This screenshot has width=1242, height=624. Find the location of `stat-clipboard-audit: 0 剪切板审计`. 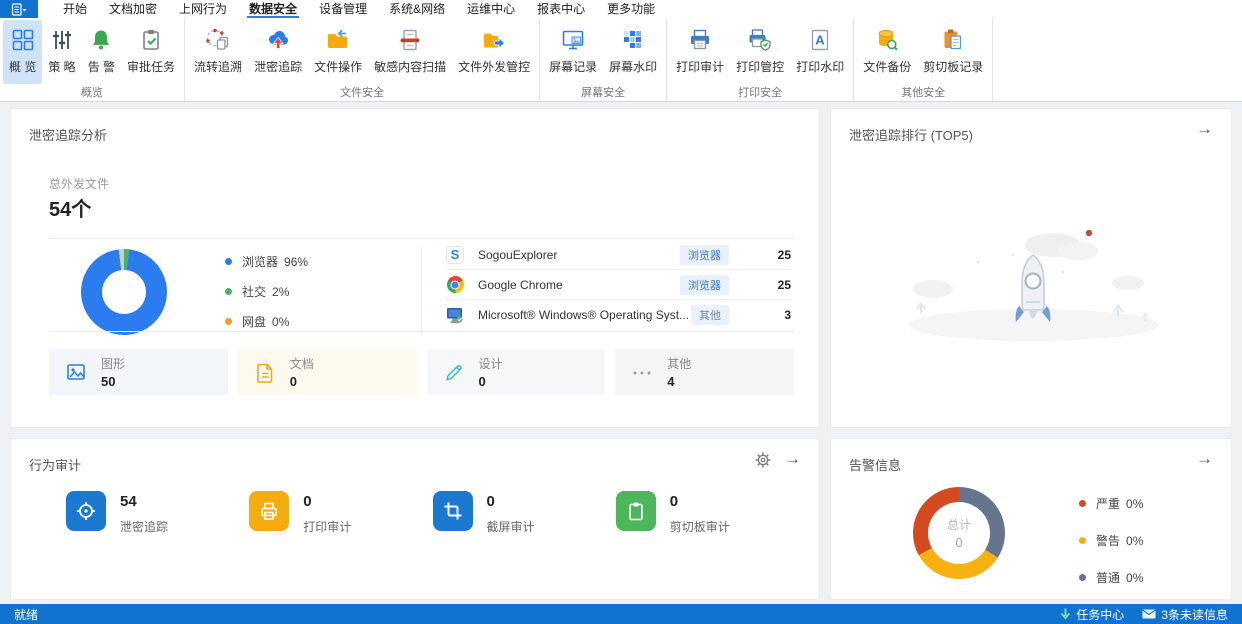

stat-clipboard-audit: 0 剪切板审计 is located at coordinates (707, 513).